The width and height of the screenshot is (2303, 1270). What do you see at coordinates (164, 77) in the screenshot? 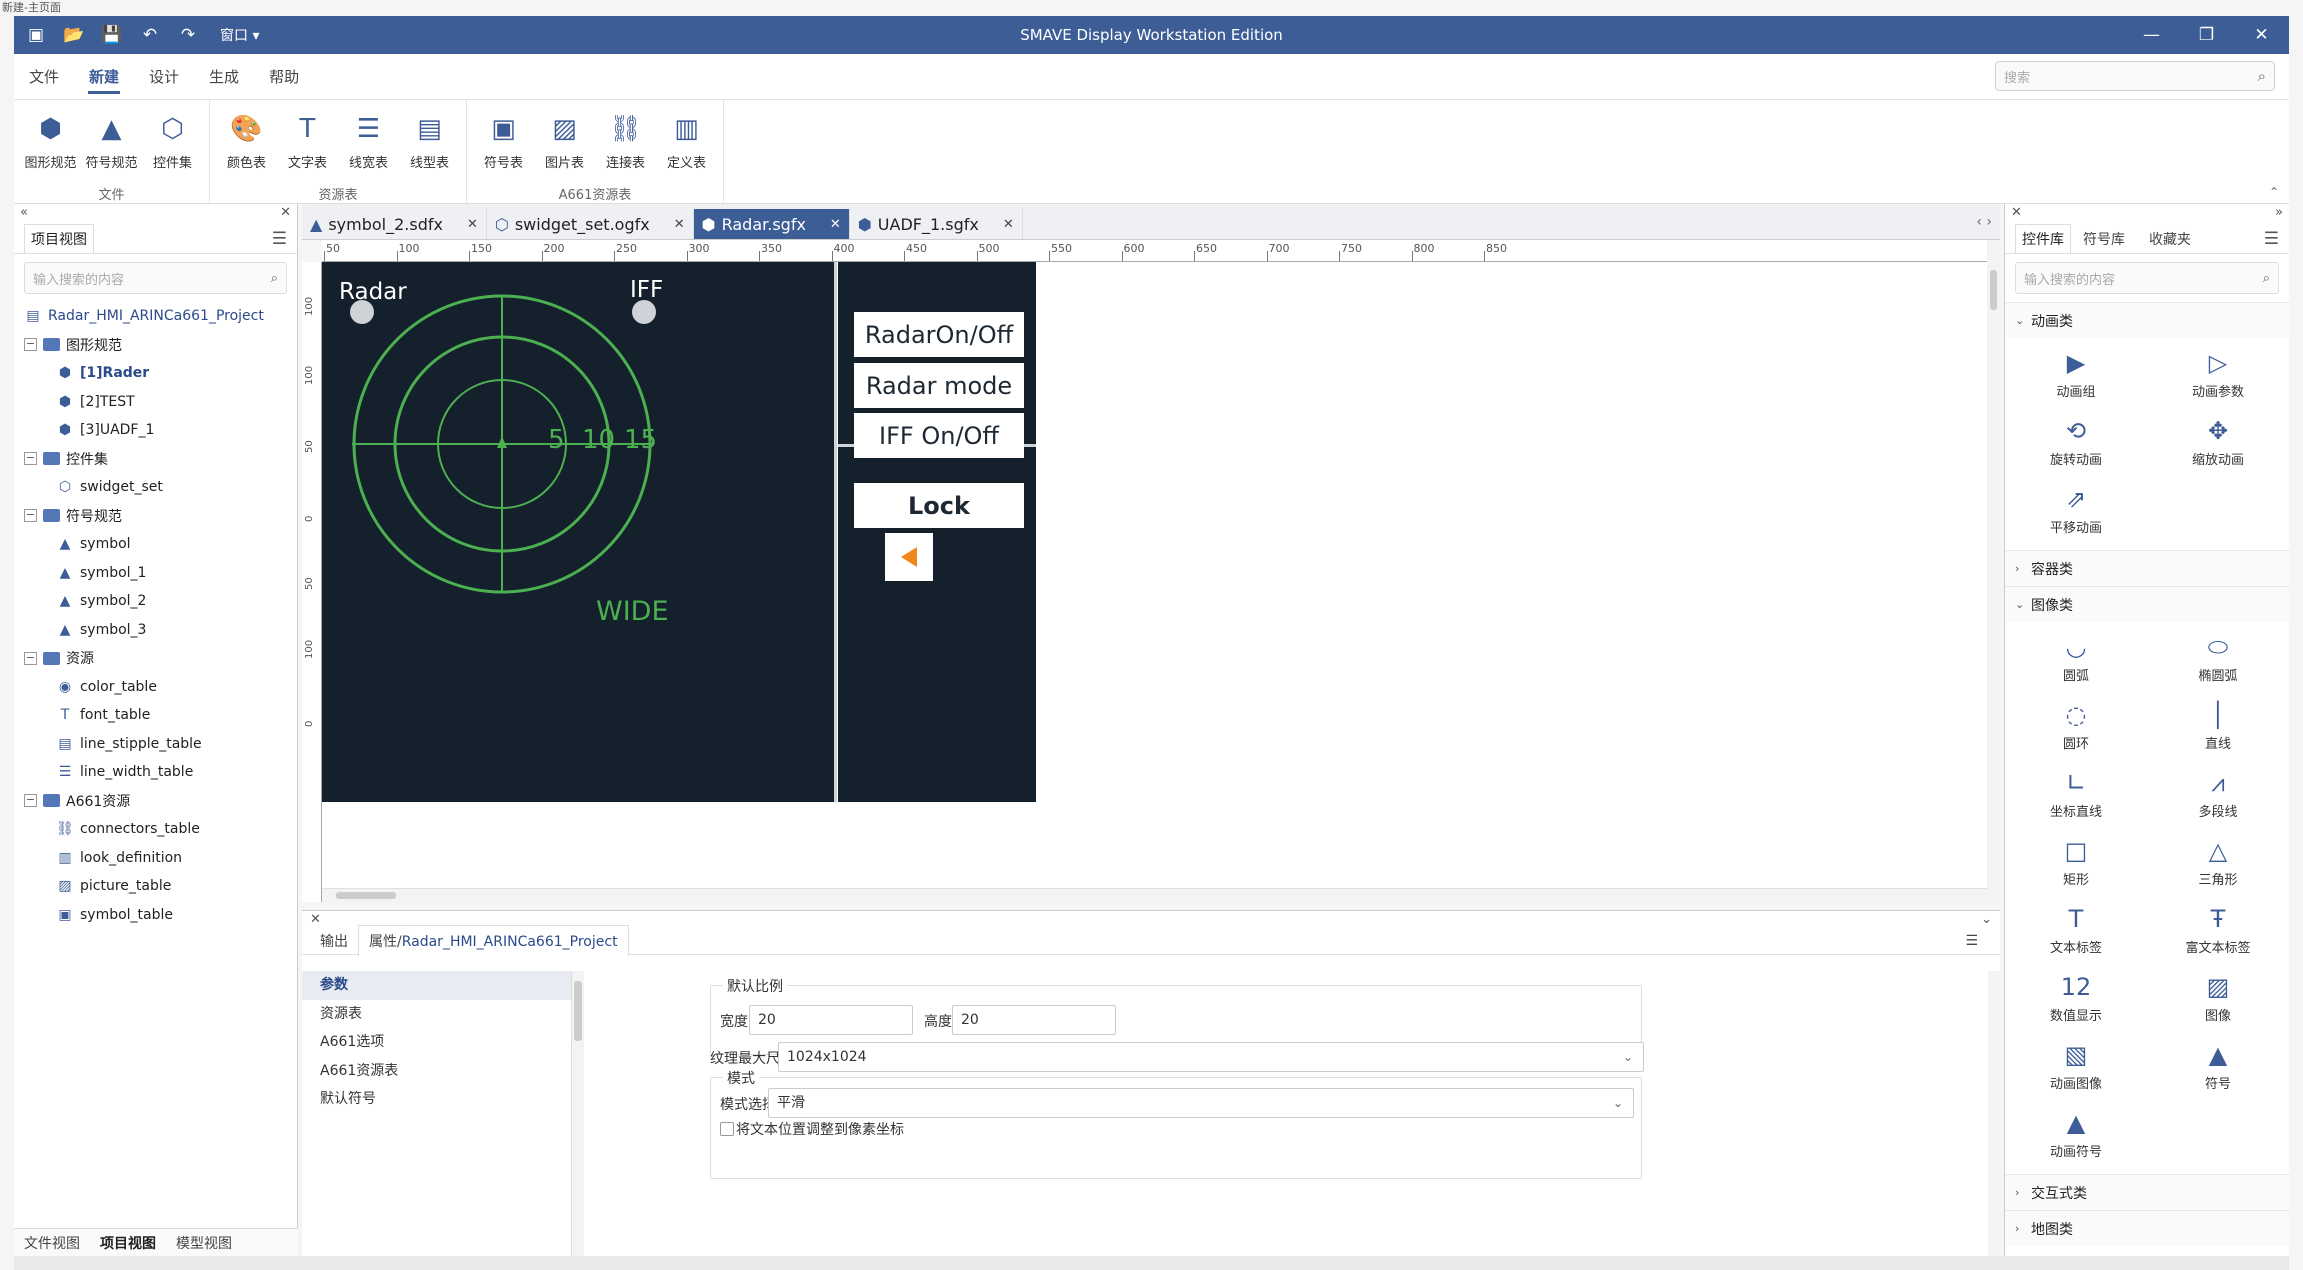
I see `menu-item-2: 设计` at bounding box center [164, 77].